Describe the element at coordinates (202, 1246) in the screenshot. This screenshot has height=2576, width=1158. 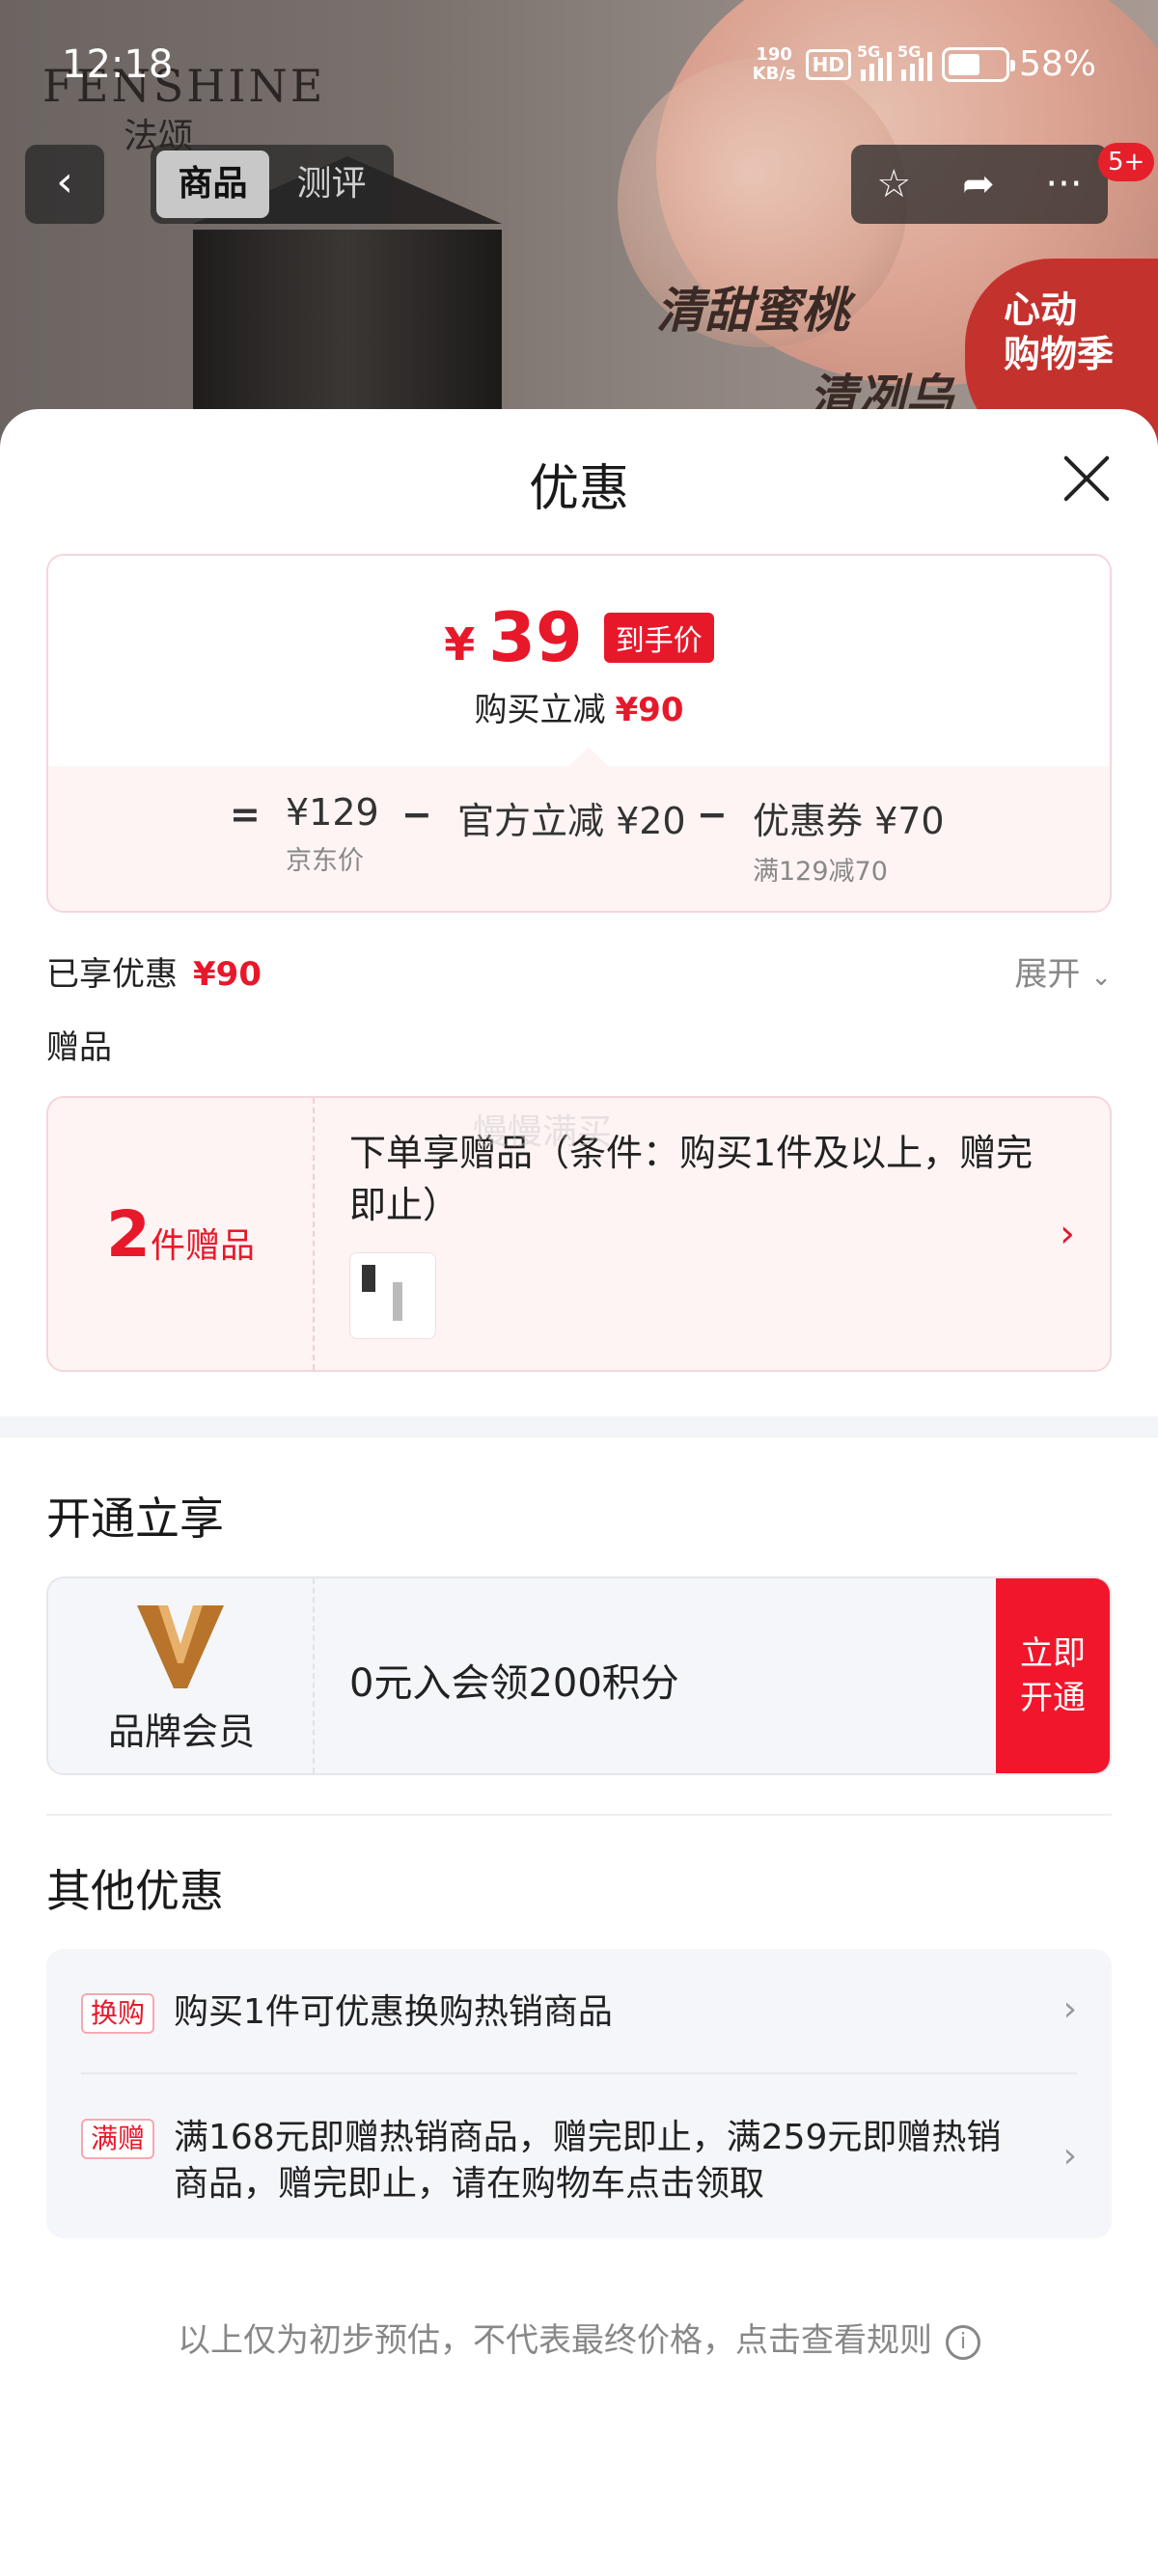
I see `gift-count-unit: 件赠品` at that location.